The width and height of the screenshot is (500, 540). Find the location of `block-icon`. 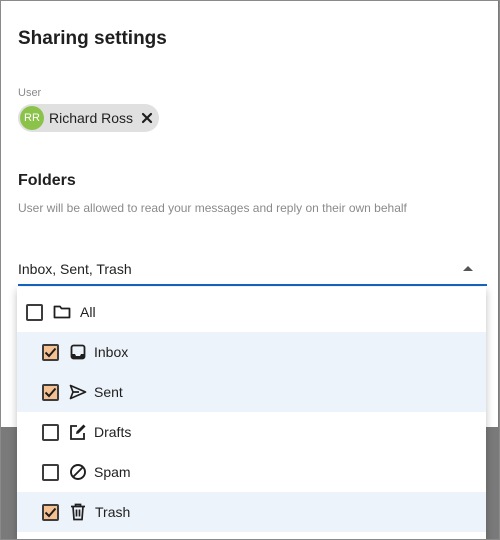

block-icon is located at coordinates (78, 472).